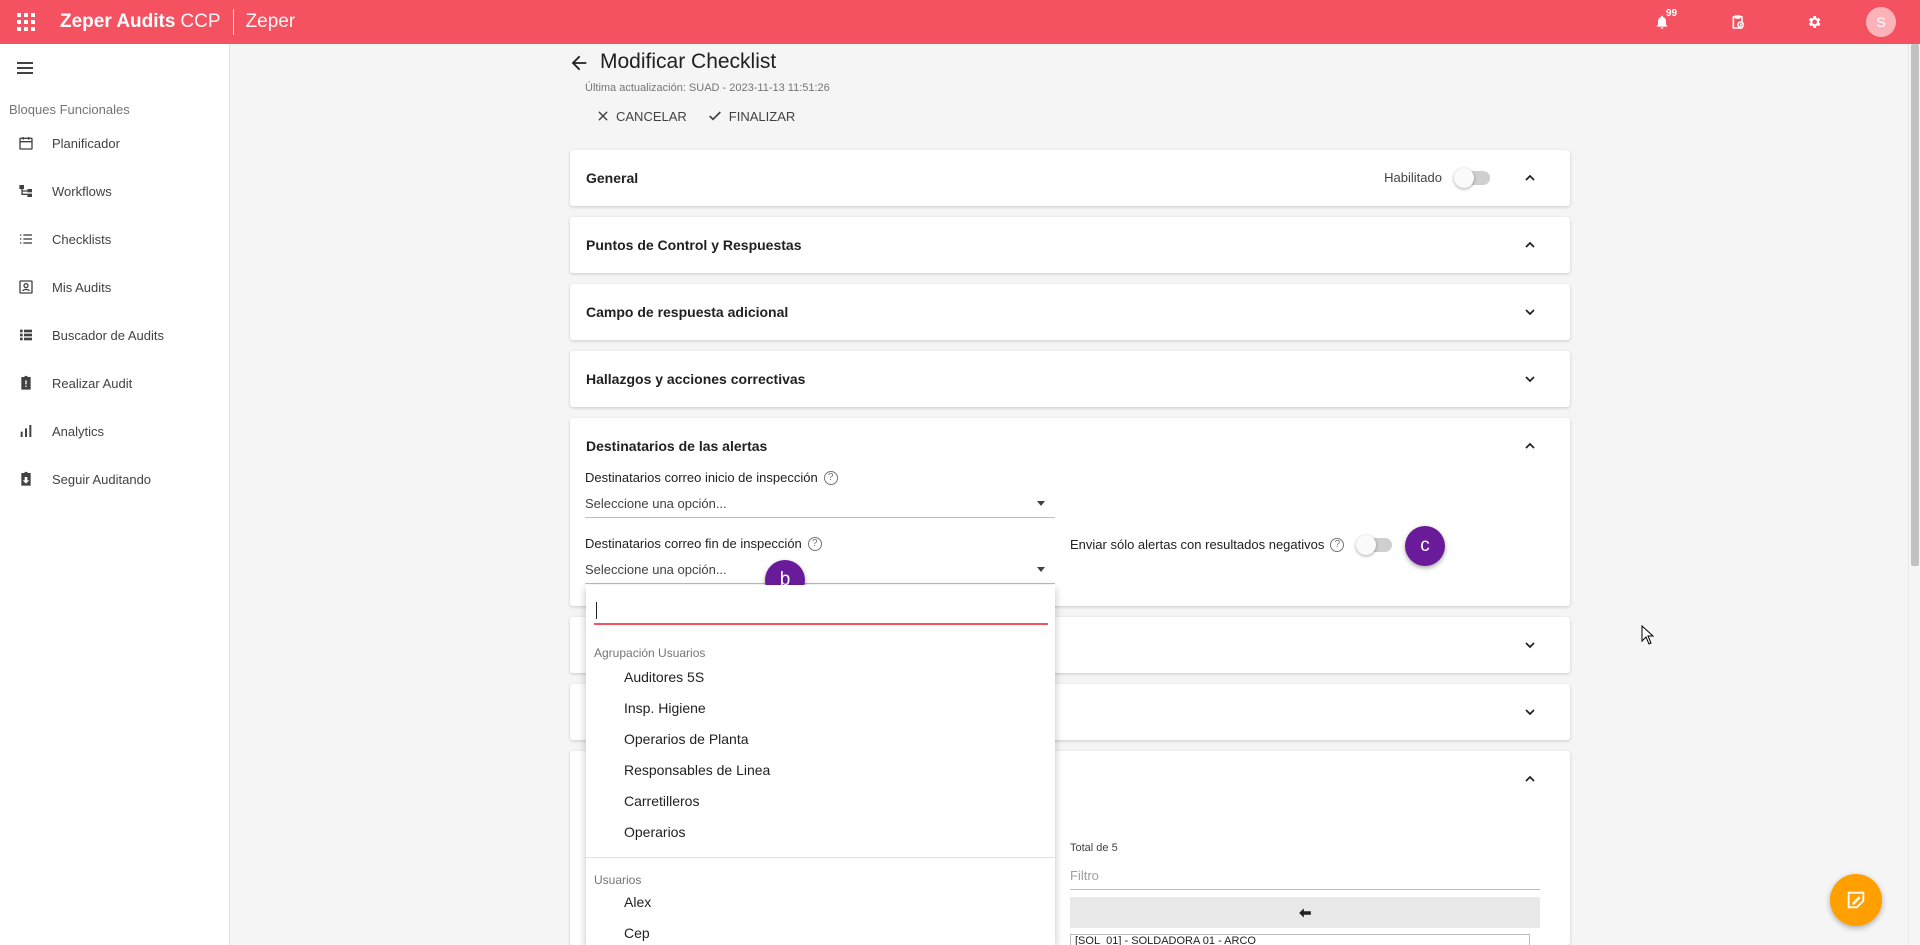 This screenshot has height=945, width=1920. What do you see at coordinates (26, 22) in the screenshot?
I see `apps-grid-icon` at bounding box center [26, 22].